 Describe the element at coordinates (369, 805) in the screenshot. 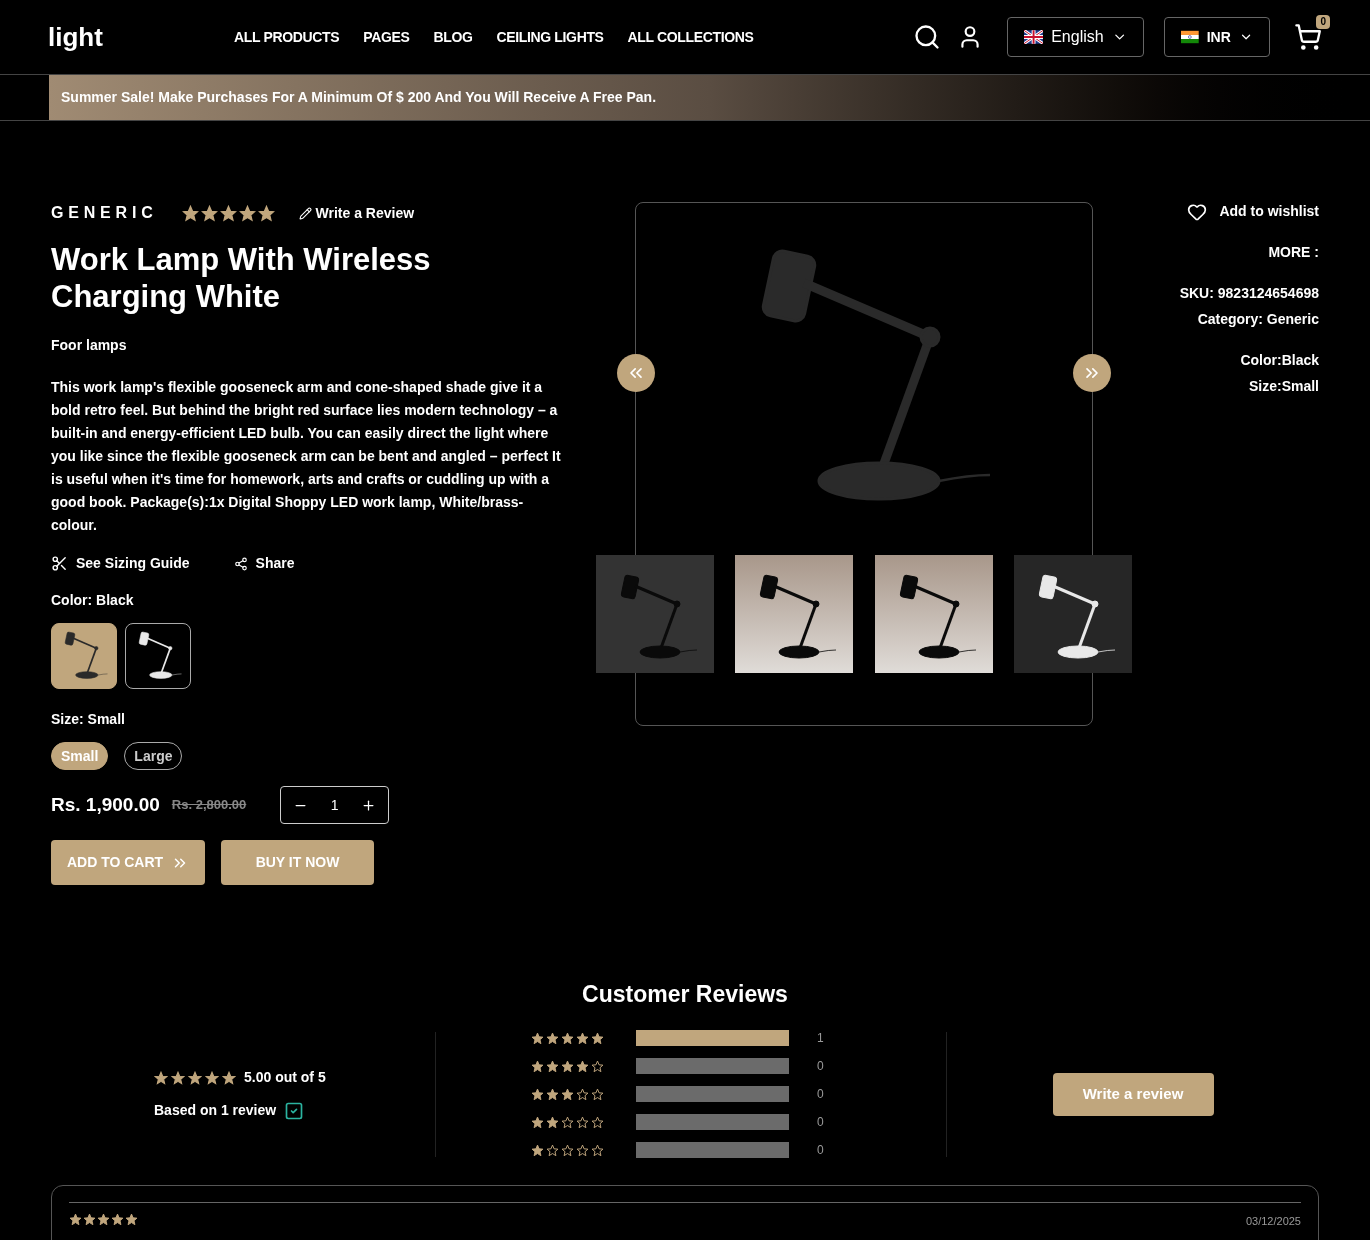

I see `plus-icon` at that location.